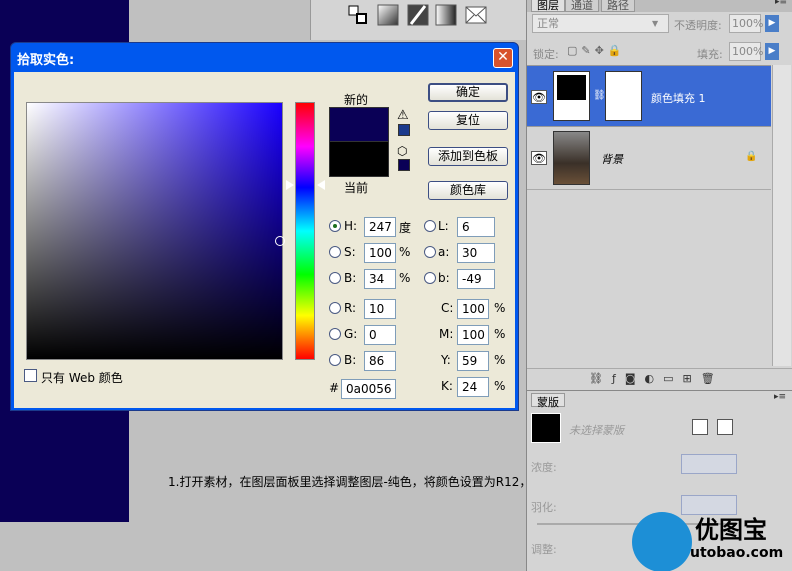  Describe the element at coordinates (500, 386) in the screenshot. I see `black-unit: %` at that location.